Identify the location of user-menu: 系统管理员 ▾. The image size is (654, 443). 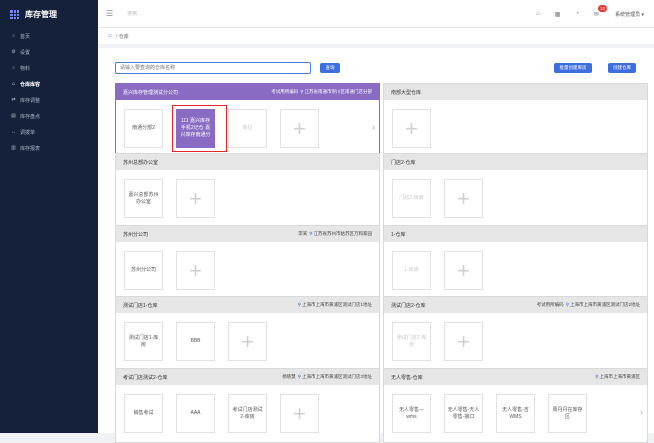
(629, 14).